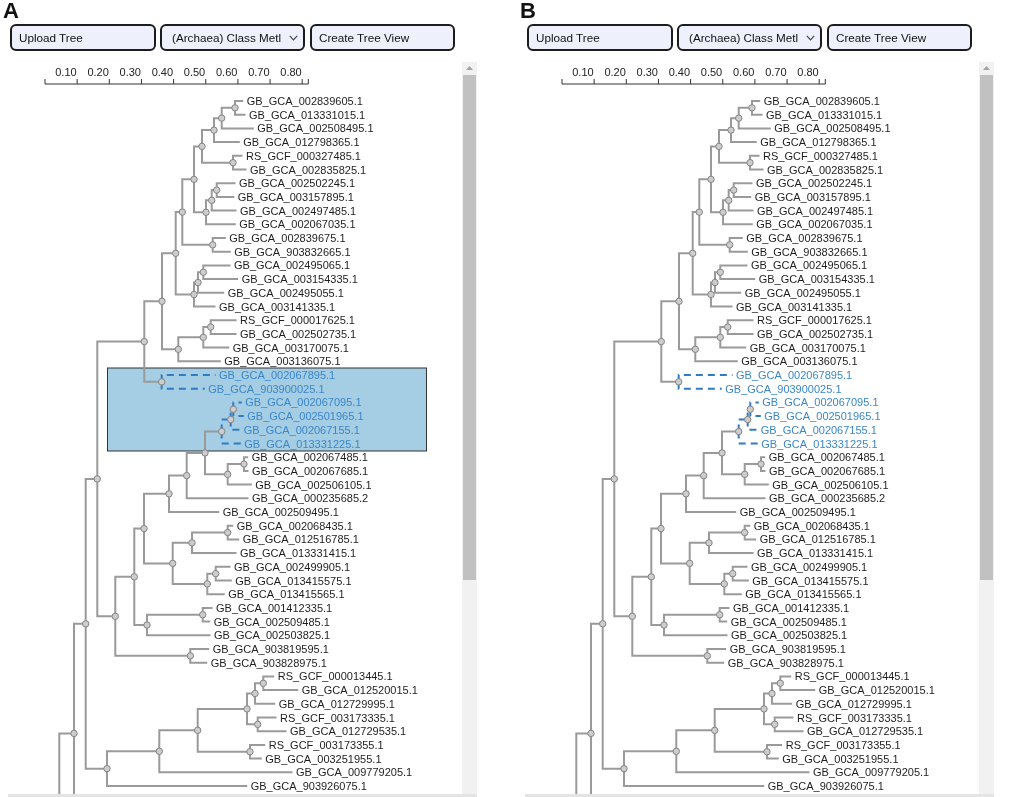  I want to click on leaf-label: GB_GCA_002835825.1, so click(825, 169).